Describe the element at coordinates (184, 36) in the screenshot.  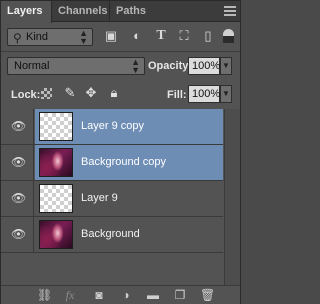
I see `shape-filter-icon: ⛶` at that location.